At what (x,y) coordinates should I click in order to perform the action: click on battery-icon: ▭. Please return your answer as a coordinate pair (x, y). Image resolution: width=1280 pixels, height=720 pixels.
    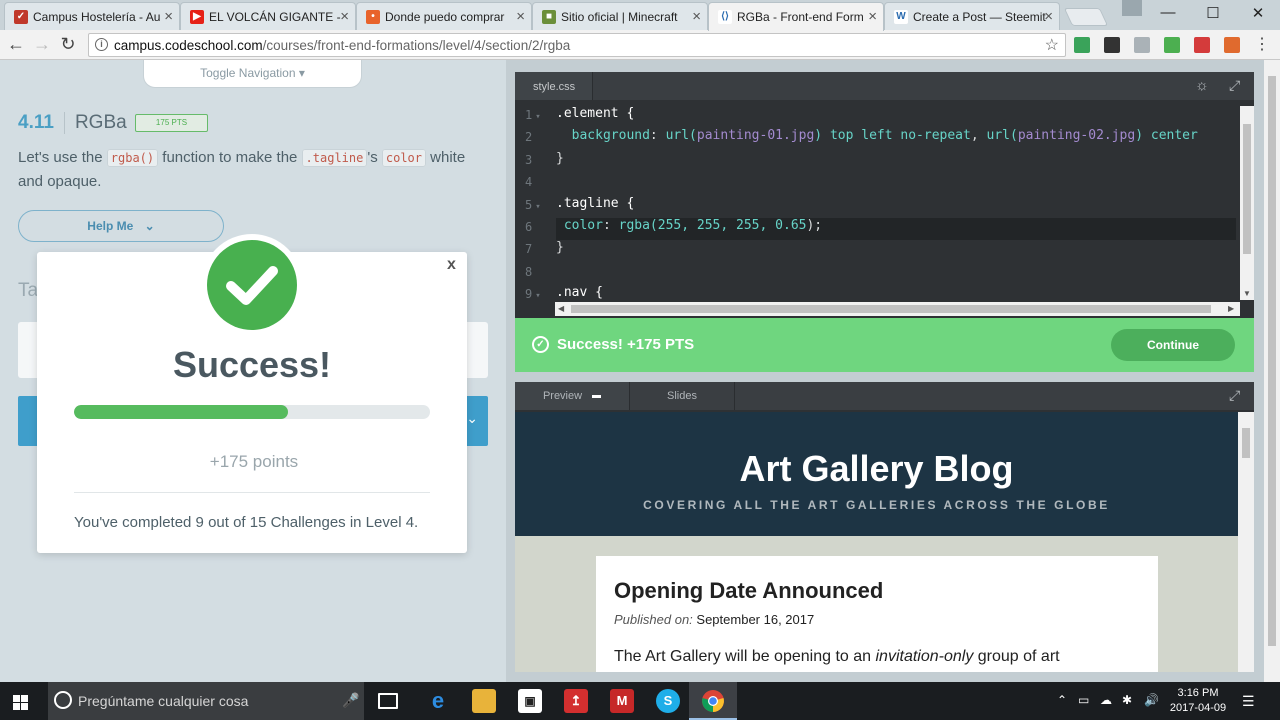
    Looking at the image, I should click on (1083, 700).